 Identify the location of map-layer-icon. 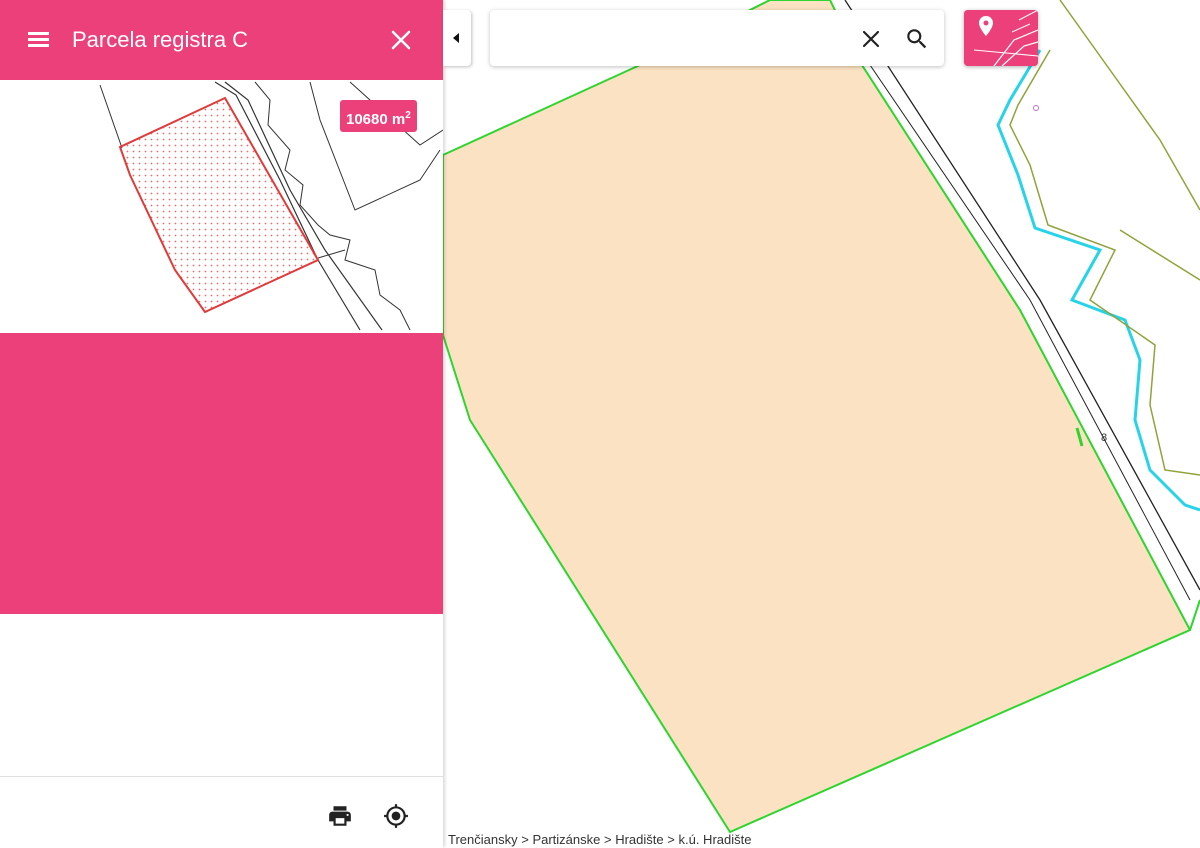
(1001, 38).